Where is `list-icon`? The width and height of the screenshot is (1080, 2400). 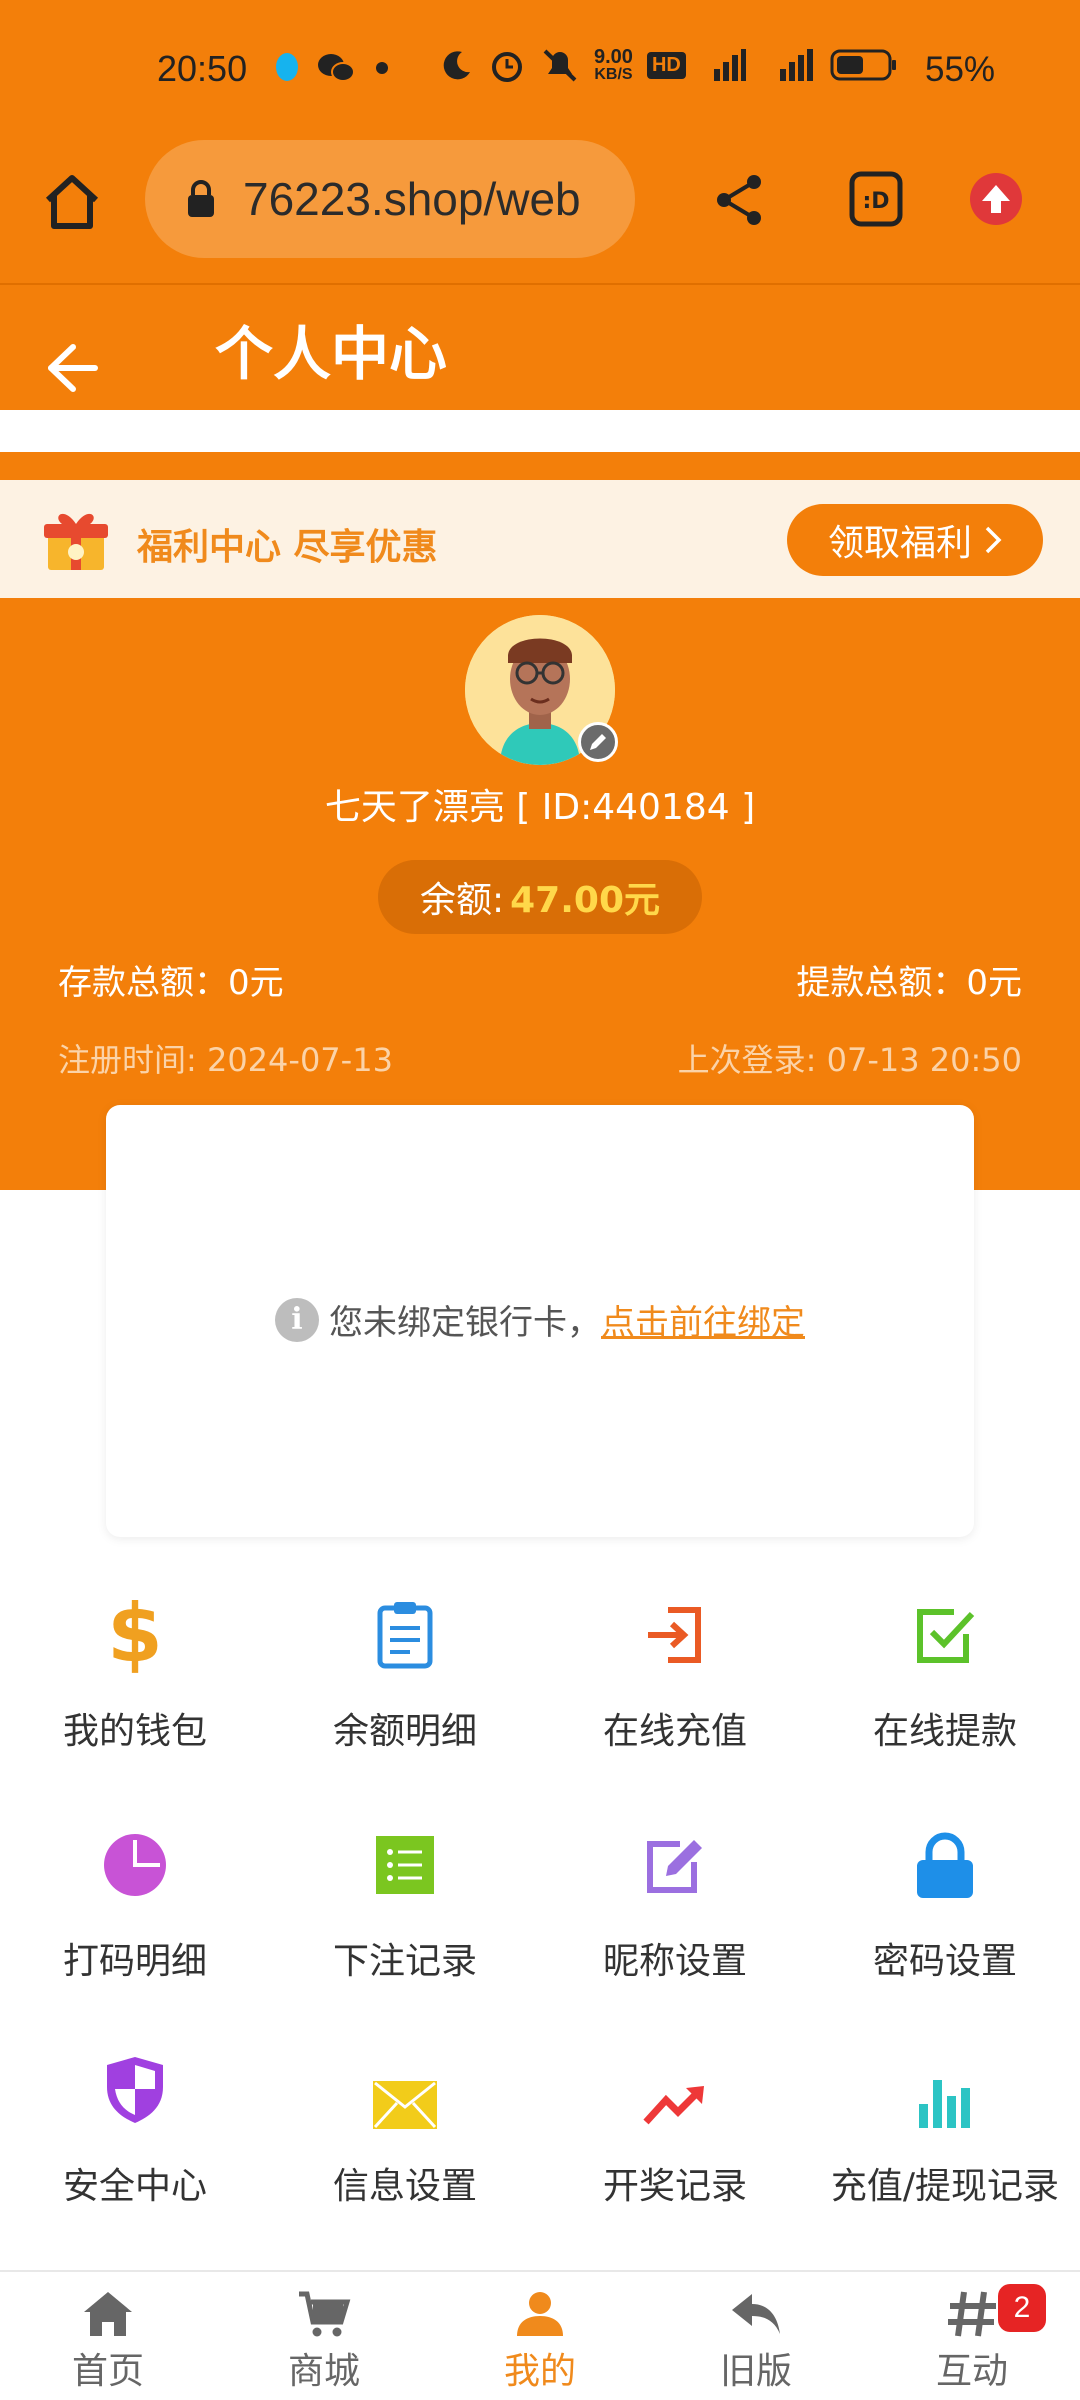 list-icon is located at coordinates (405, 1865).